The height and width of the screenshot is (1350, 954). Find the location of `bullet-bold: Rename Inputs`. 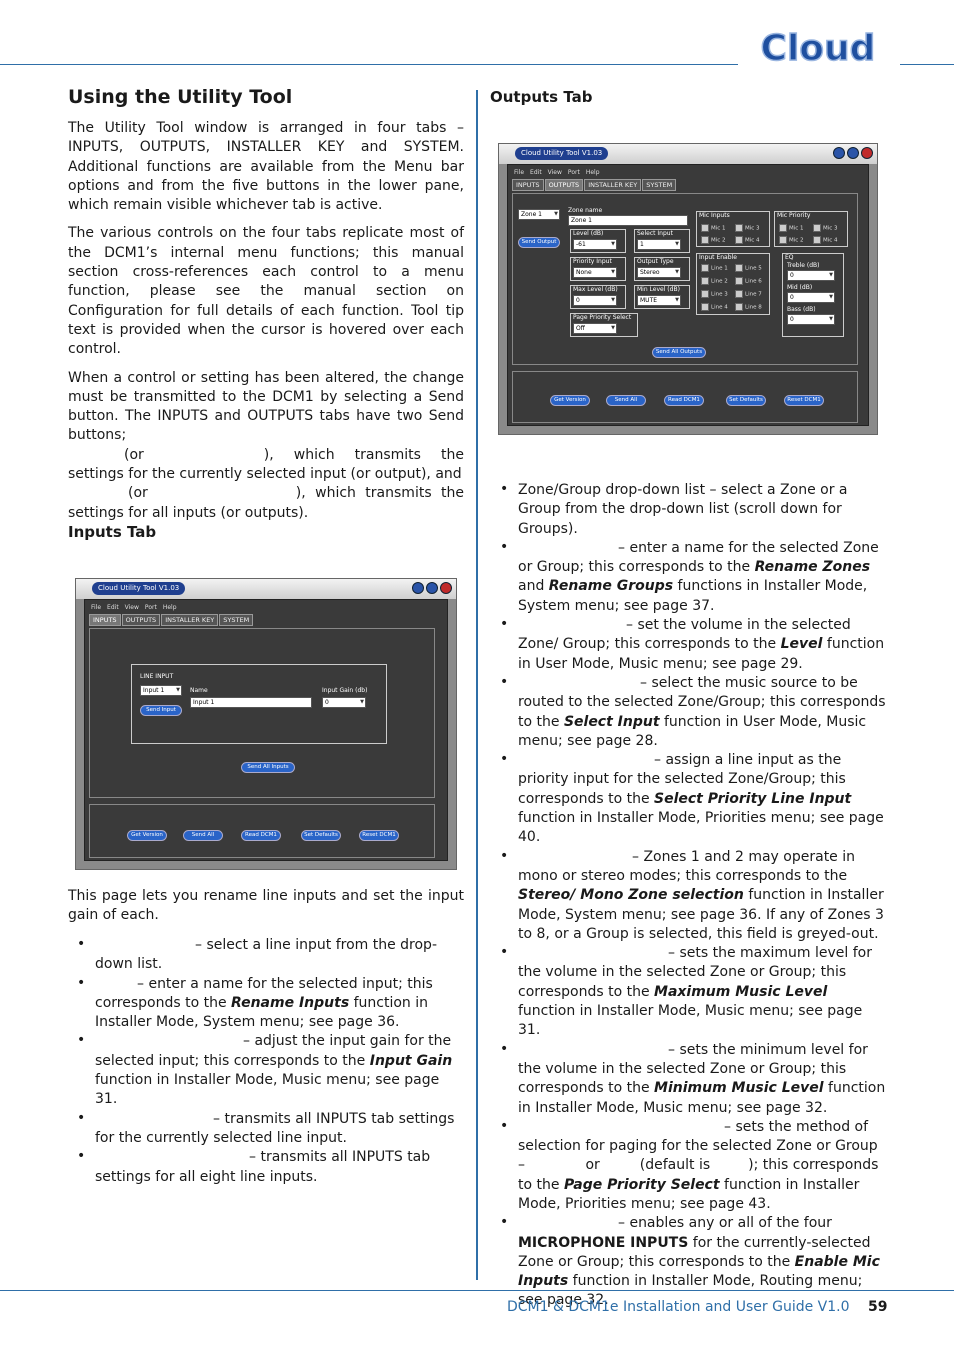

bullet-bold: Rename Inputs is located at coordinates (290, 1002).